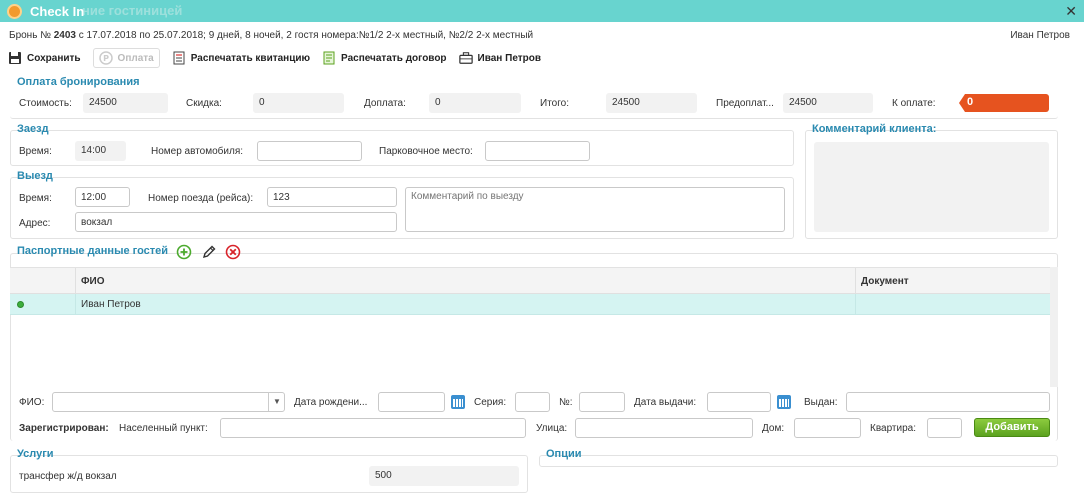  Describe the element at coordinates (78, 82) in the screenshot. I see `payment-title: Оплата бронирования` at that location.